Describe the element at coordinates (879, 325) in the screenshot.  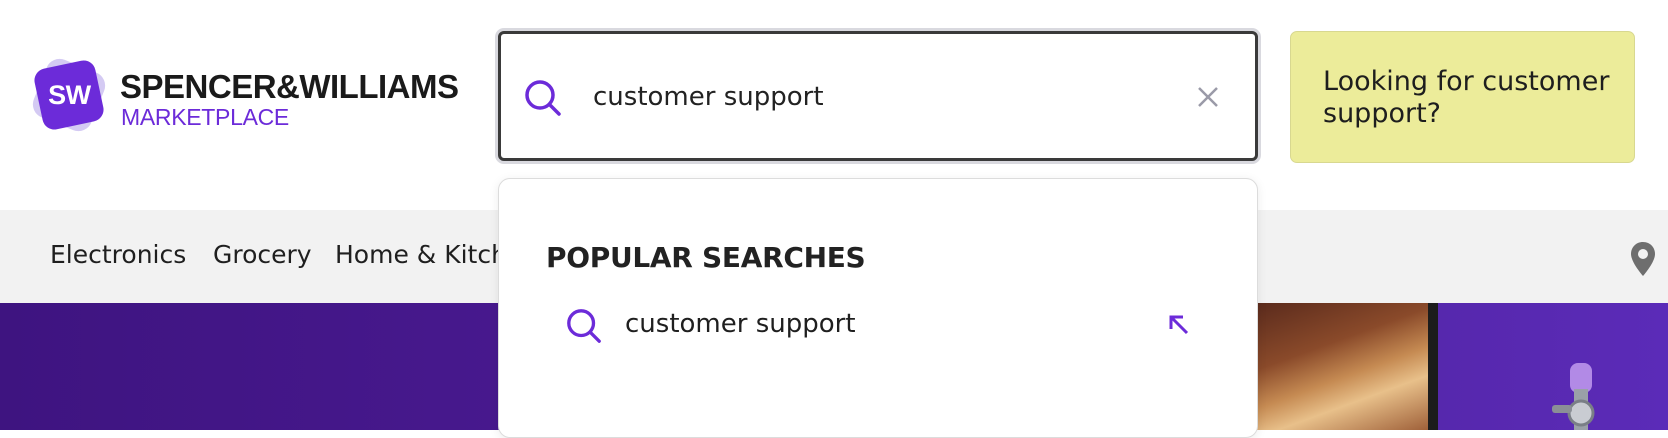
I see `suggestion-item: customer support` at that location.